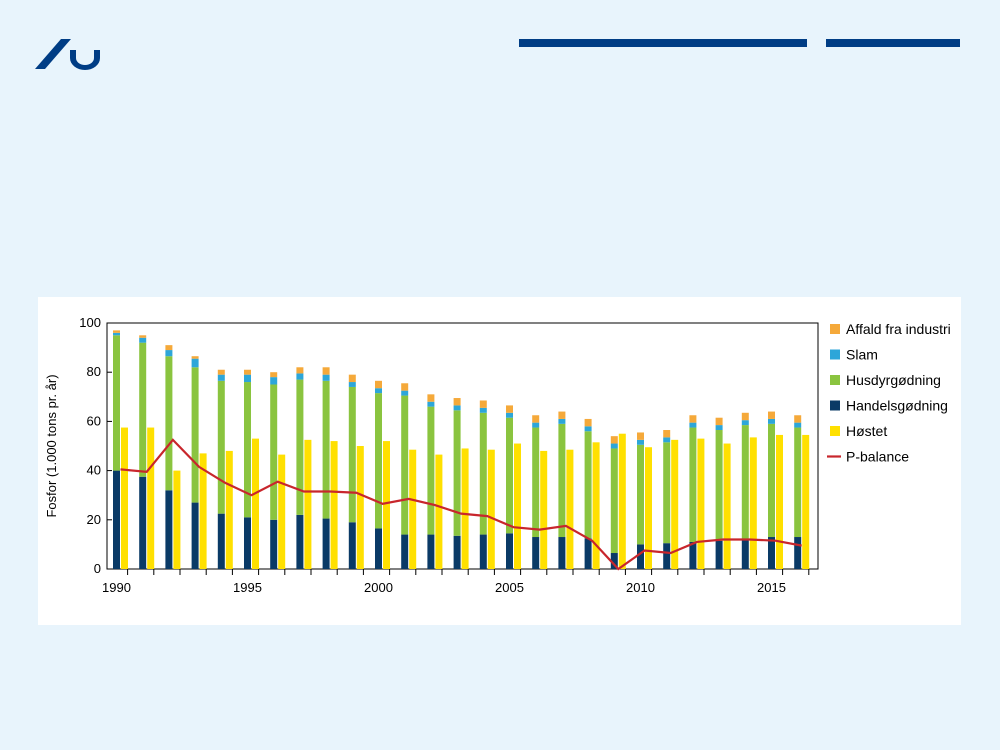 The width and height of the screenshot is (1000, 750). What do you see at coordinates (90, 322) in the screenshot?
I see `y-tick-label: 100` at bounding box center [90, 322].